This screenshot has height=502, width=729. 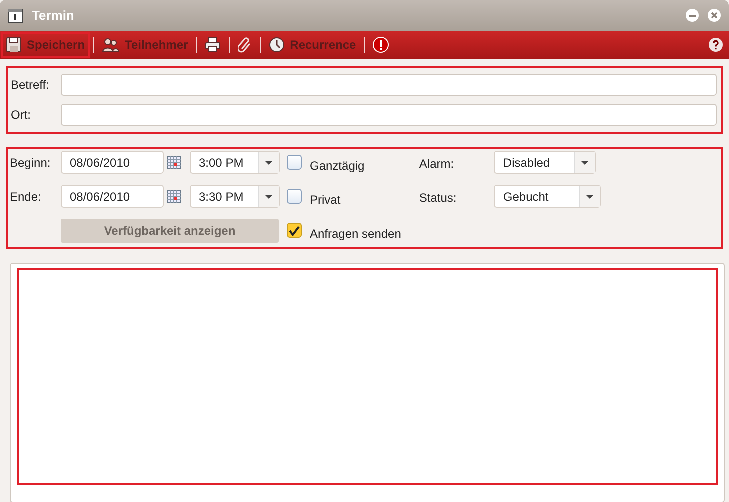 I want to click on checkbox-label: Ganztägig, so click(x=337, y=166).